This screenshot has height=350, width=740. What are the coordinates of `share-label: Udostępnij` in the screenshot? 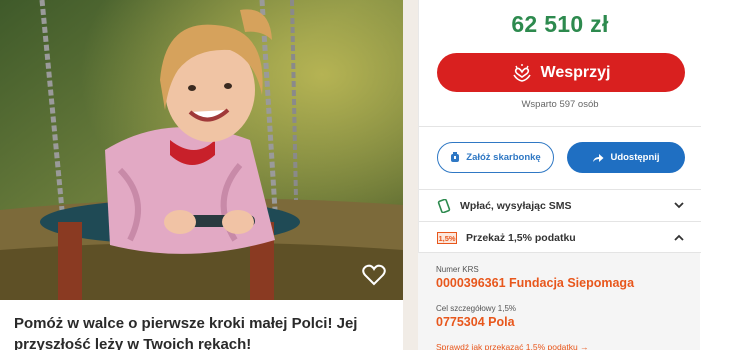 It's located at (635, 157).